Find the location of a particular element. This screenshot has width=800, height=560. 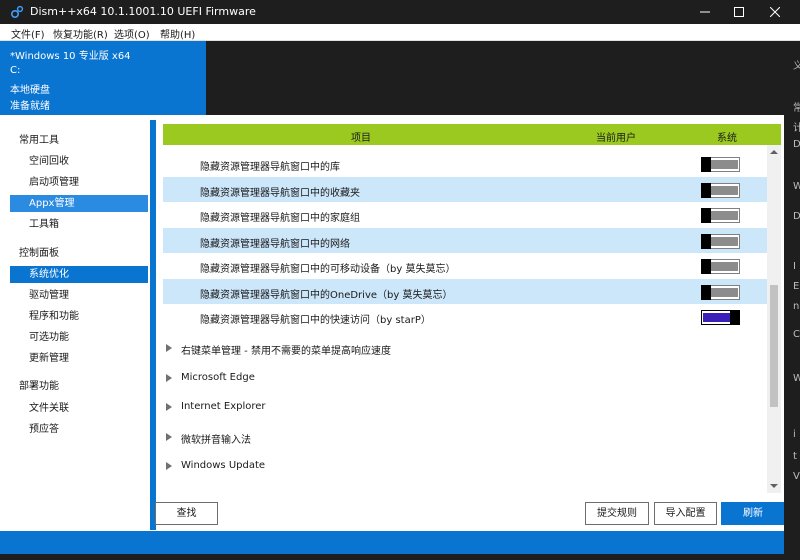

nav-item-toolbox: 工具箱 is located at coordinates (79, 224).